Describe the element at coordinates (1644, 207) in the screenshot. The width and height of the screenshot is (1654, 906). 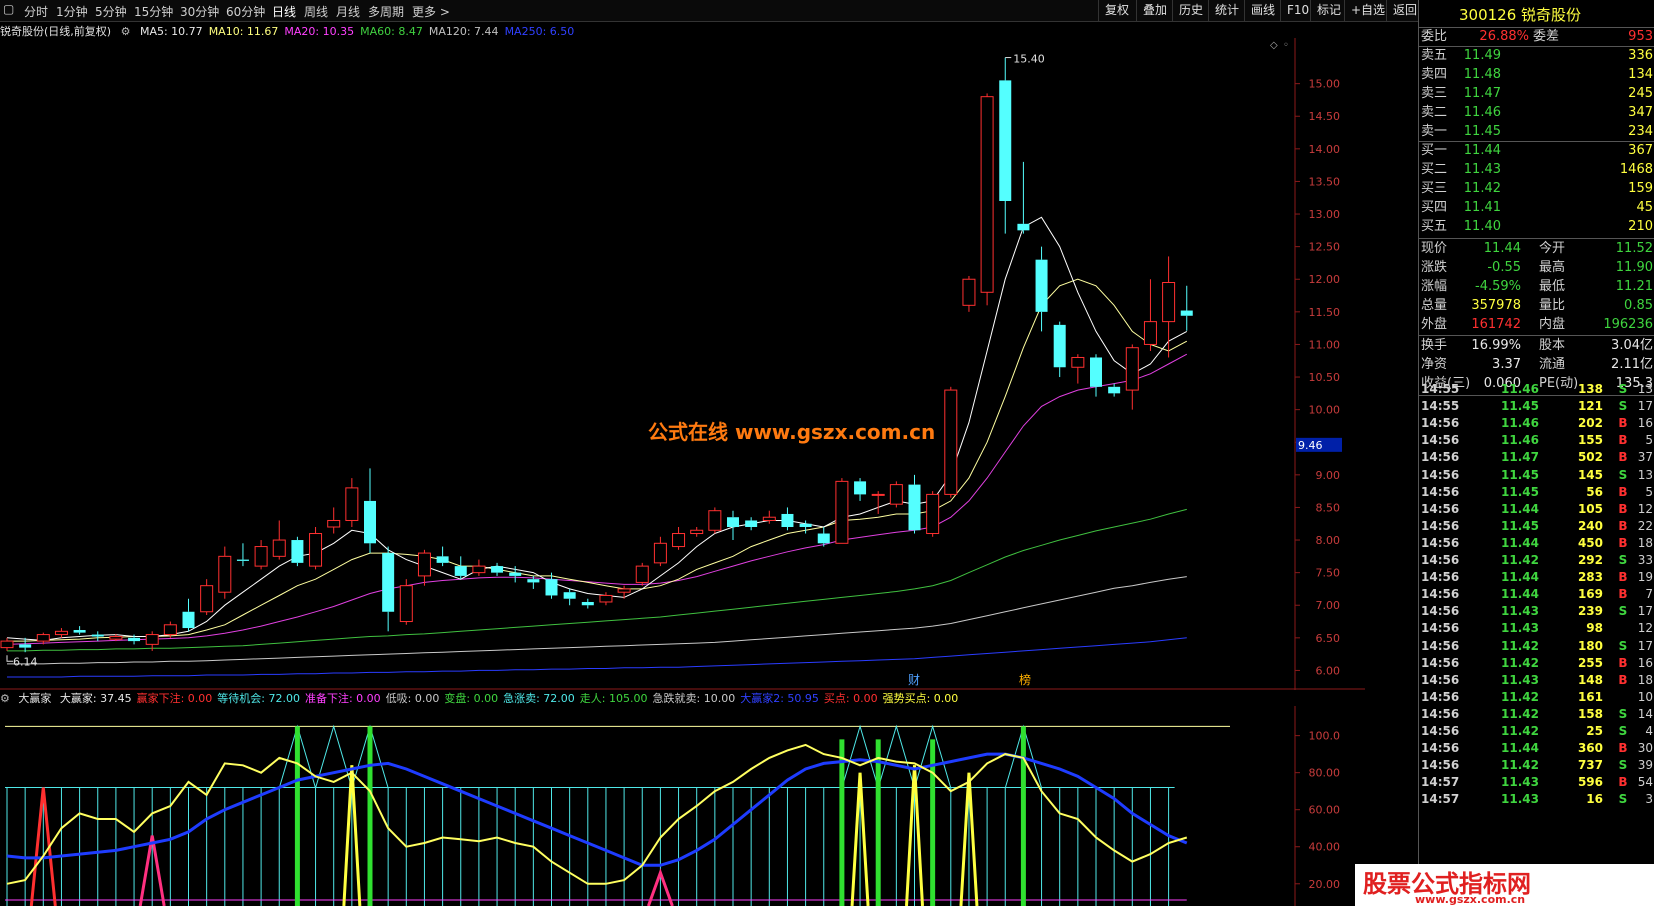
I see `bid-volume: 45` at that location.